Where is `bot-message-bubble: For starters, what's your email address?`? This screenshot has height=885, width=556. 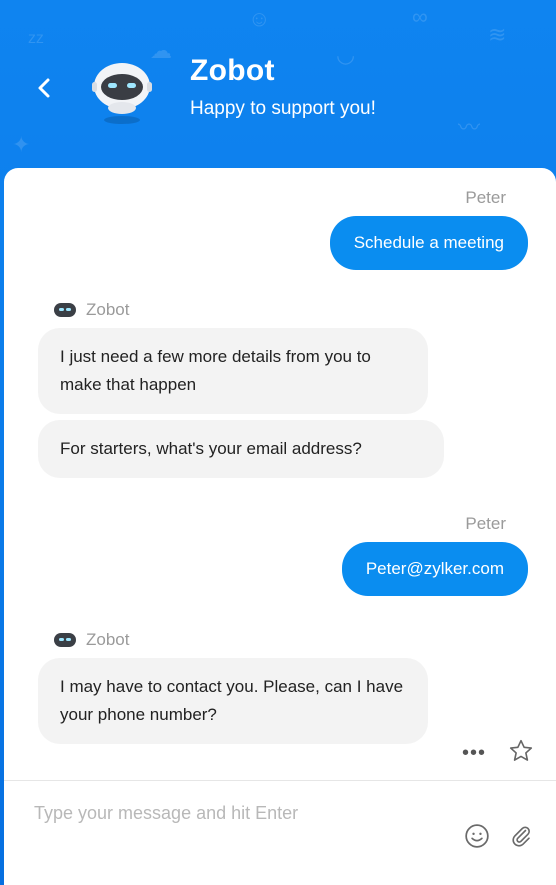
bot-message-bubble: For starters, what's your email address? is located at coordinates (241, 449).